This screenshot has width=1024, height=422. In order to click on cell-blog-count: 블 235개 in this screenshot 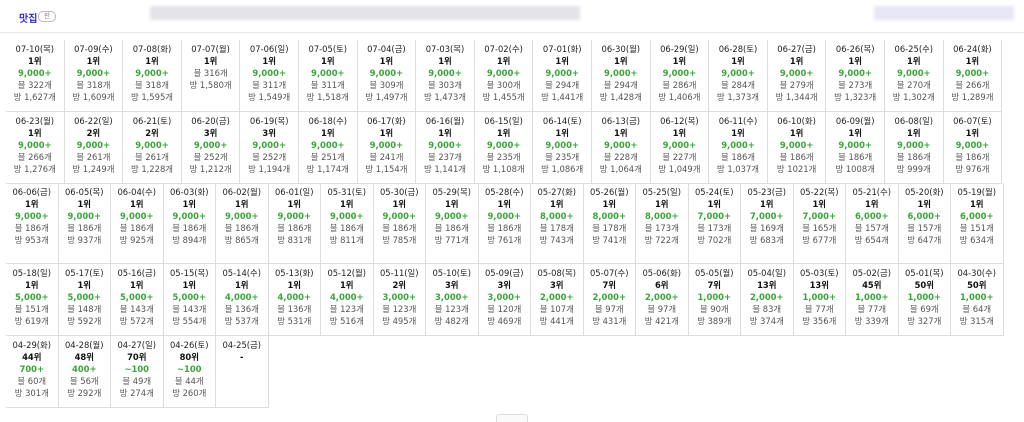, I will do `click(562, 157)`.